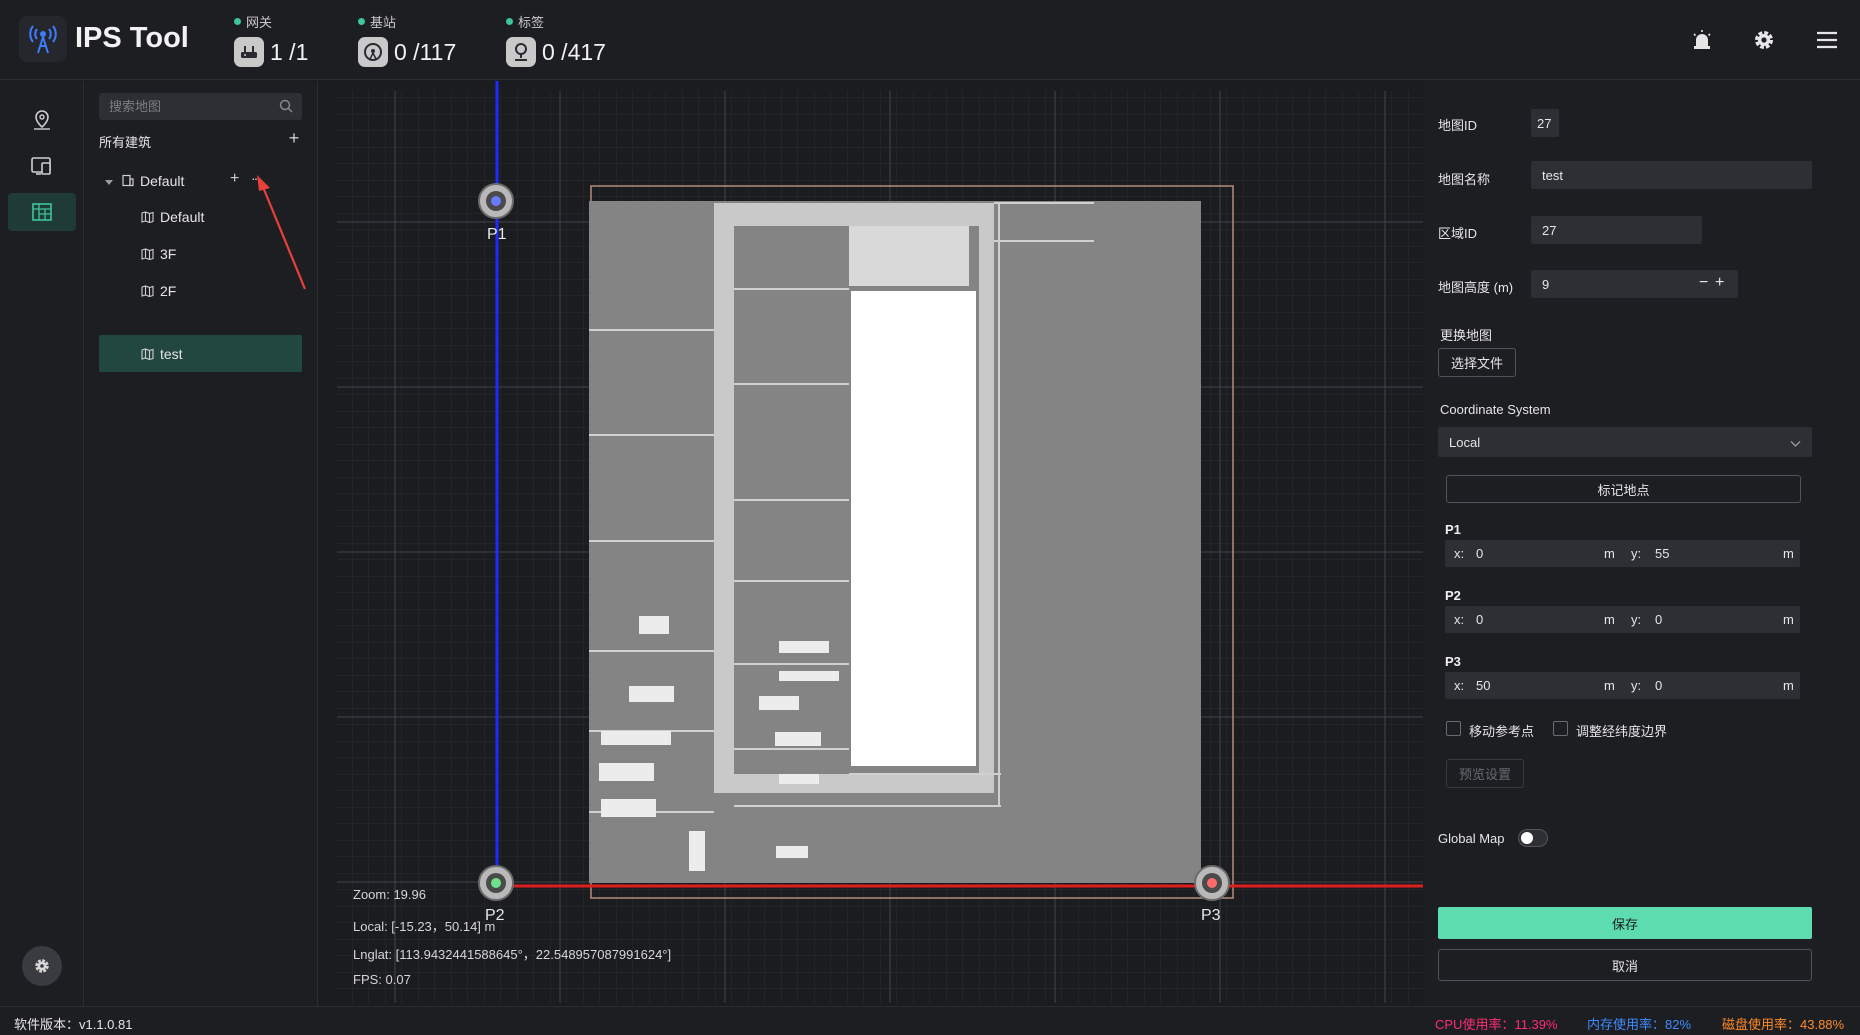 The width and height of the screenshot is (1860, 1035). What do you see at coordinates (168, 253) in the screenshot?
I see `map-name: 3F` at bounding box center [168, 253].